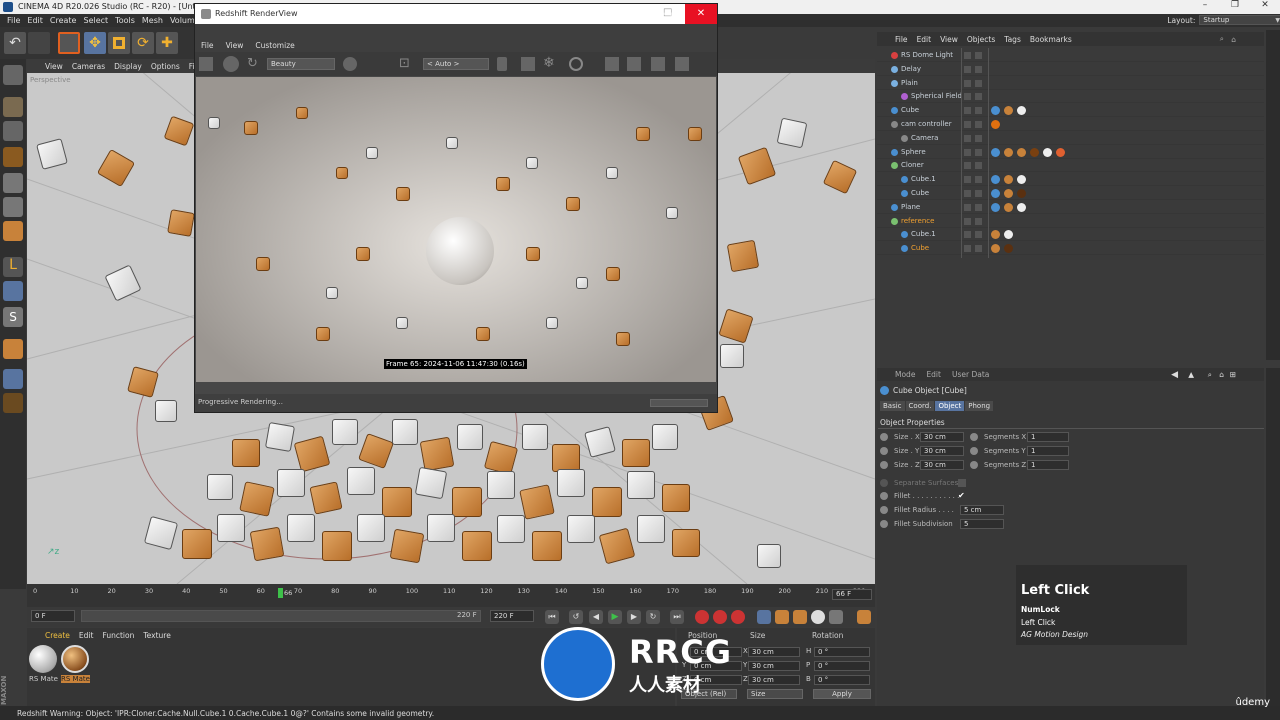 This screenshot has height=720, width=1280. I want to click on workplane-icon, so click(13, 157).